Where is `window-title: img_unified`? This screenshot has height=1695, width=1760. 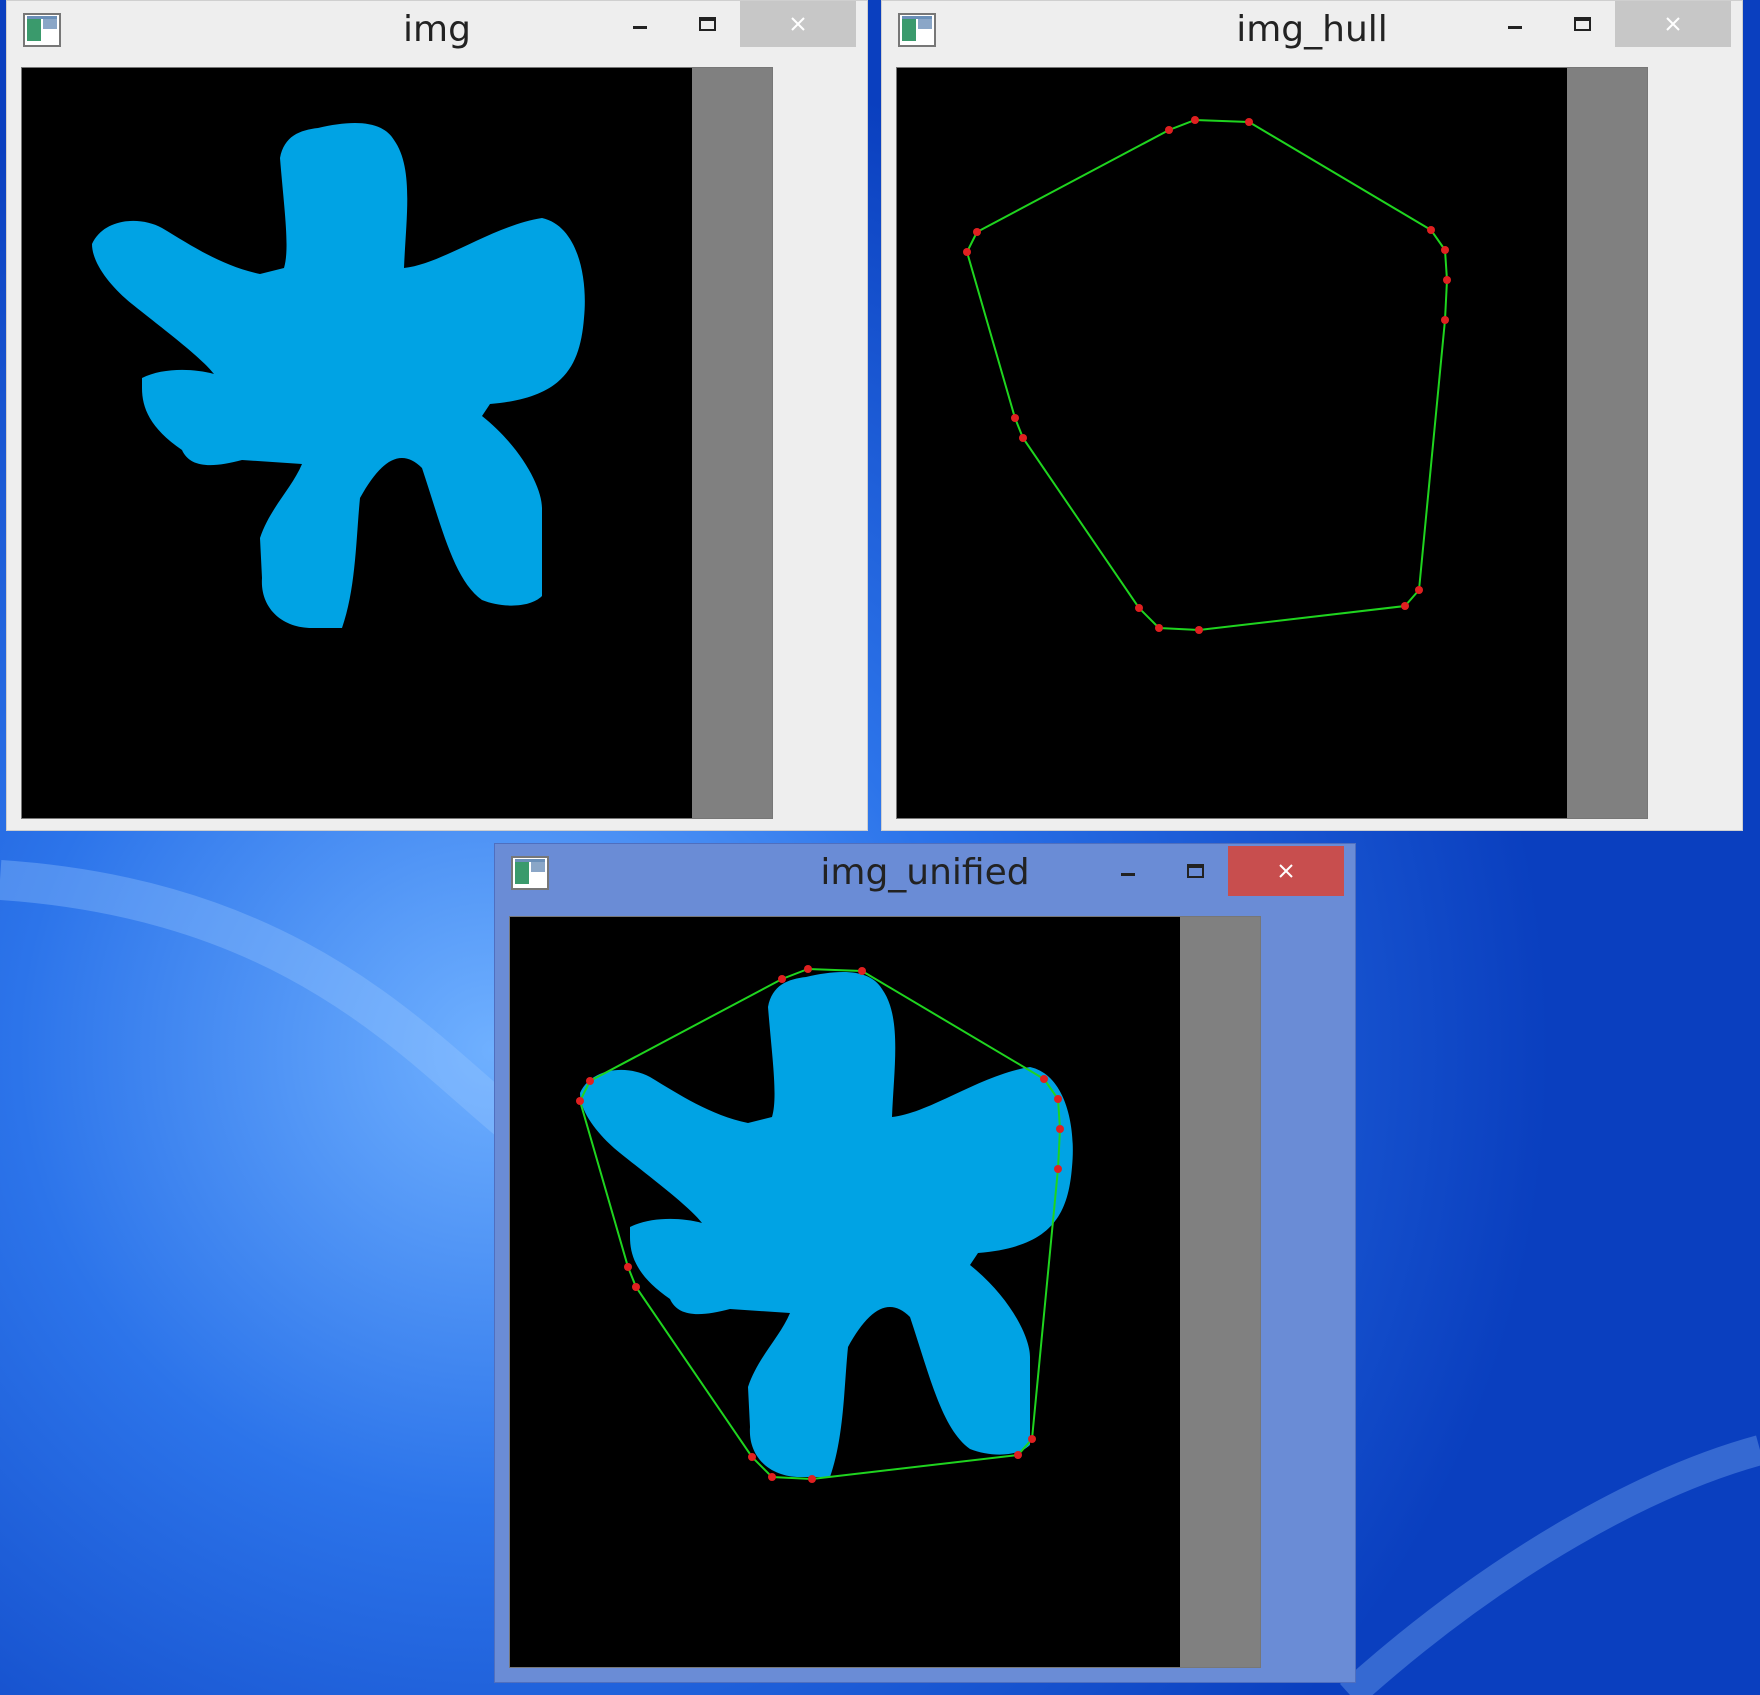
window-title: img_unified is located at coordinates (925, 872).